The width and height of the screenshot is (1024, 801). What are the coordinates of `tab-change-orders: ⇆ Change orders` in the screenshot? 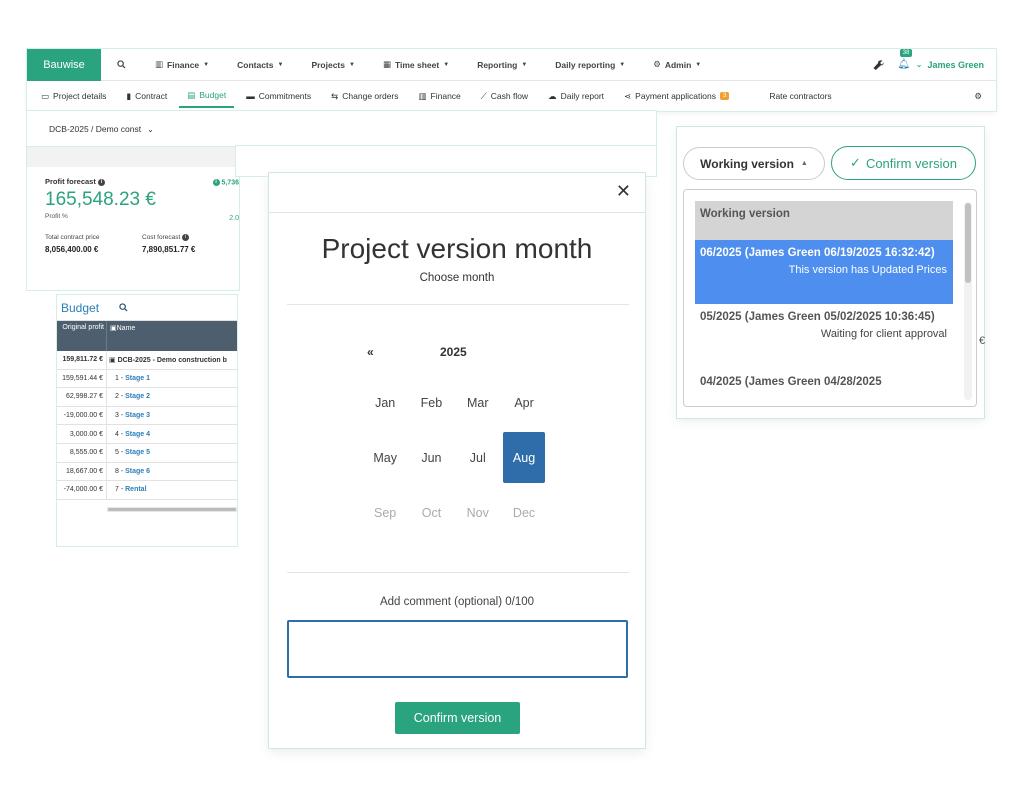 It's located at (364, 96).